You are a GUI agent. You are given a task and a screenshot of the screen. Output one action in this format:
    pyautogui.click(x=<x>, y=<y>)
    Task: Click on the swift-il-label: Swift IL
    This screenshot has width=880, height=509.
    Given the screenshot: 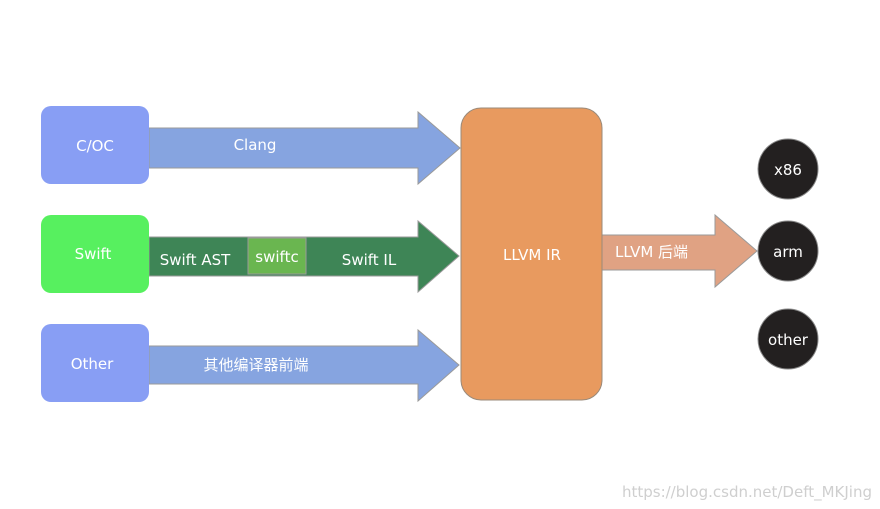 What is the action you would take?
    pyautogui.click(x=369, y=260)
    